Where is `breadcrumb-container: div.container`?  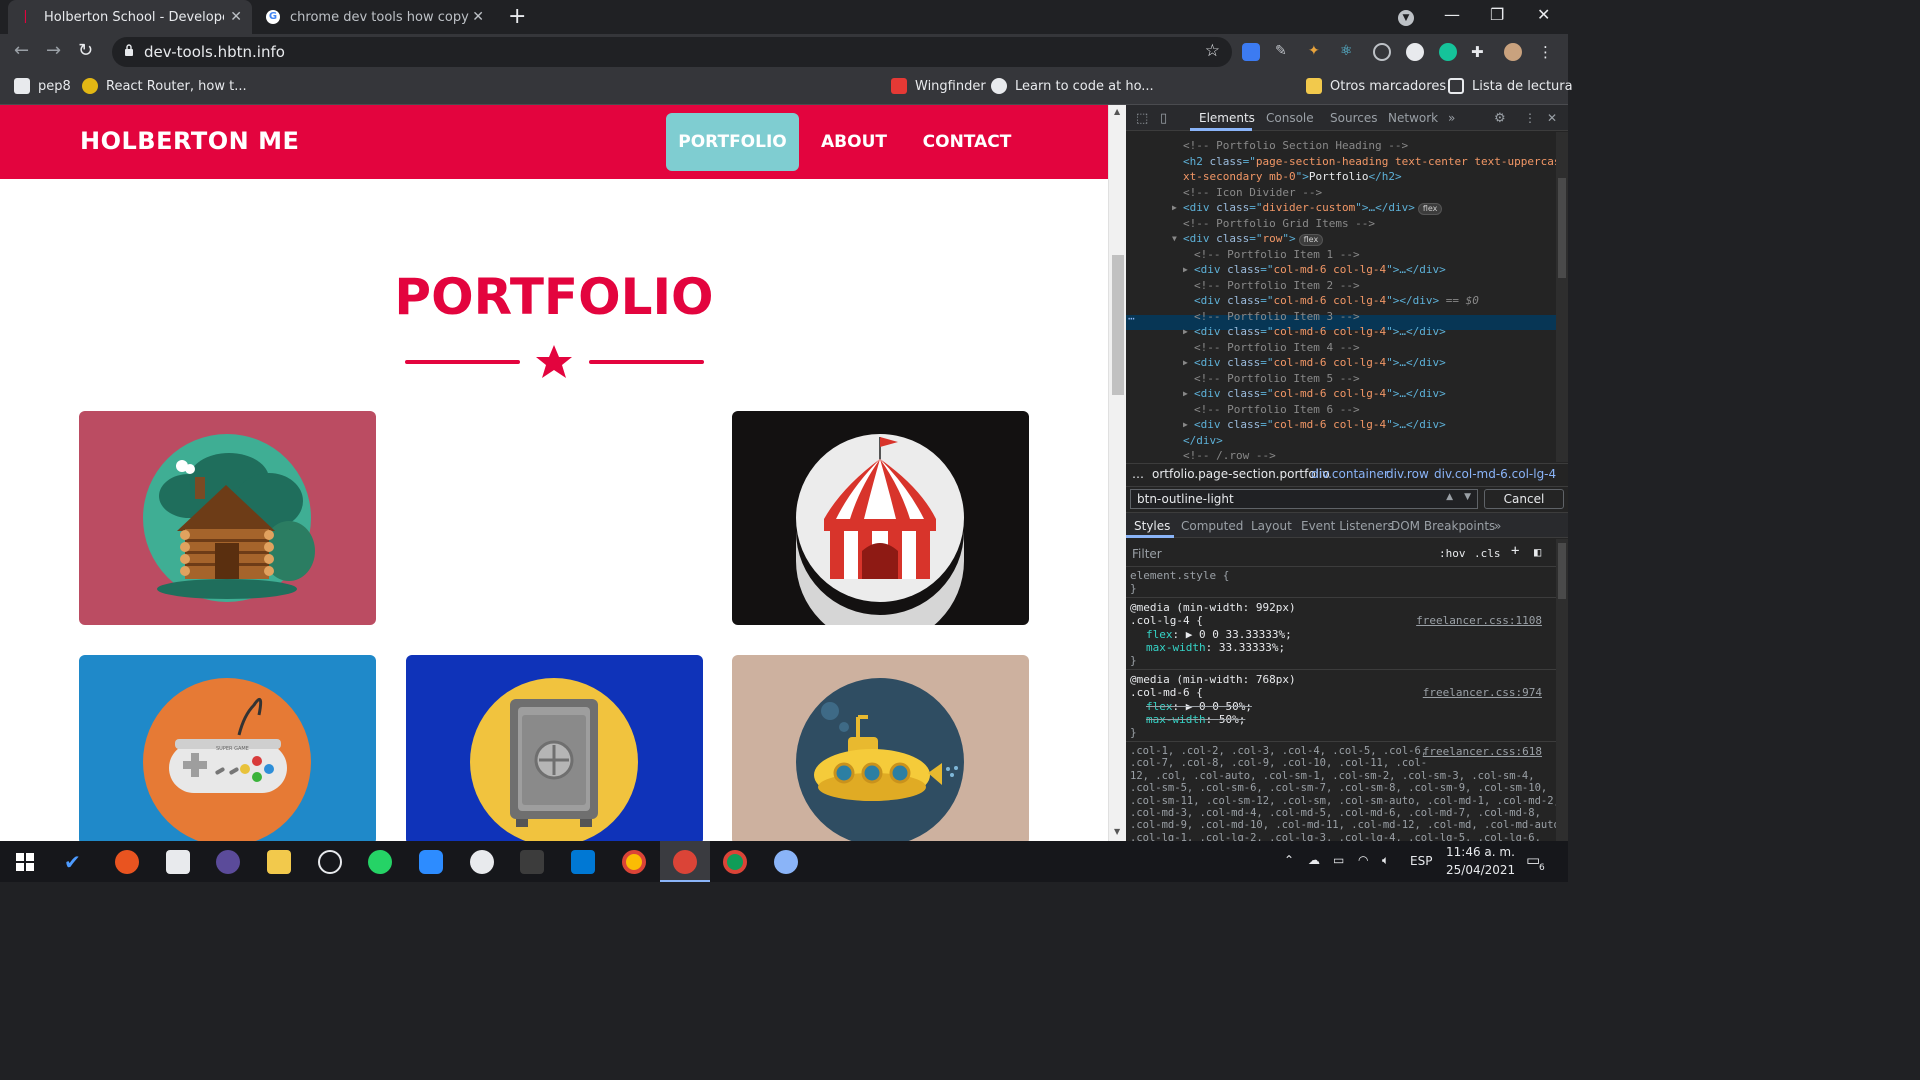
breadcrumb-container: div.container is located at coordinates (1350, 474).